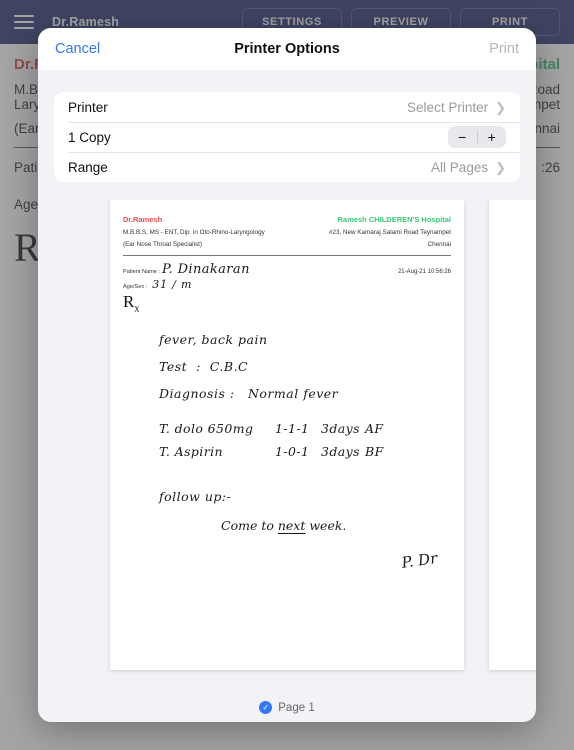 The height and width of the screenshot is (750, 574). Describe the element at coordinates (141, 272) in the screenshot. I see `preview-patient-label: Patient Name :` at that location.